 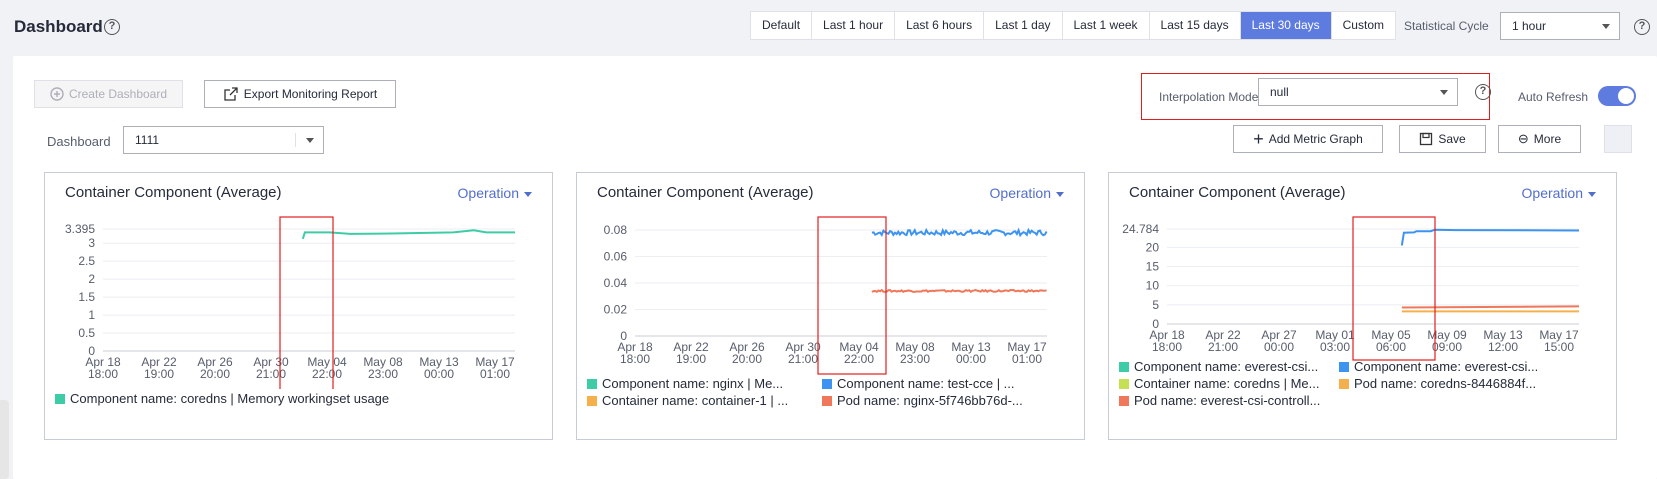 I want to click on time-range-last-1-hour: Last 1 hour, so click(x=854, y=25).